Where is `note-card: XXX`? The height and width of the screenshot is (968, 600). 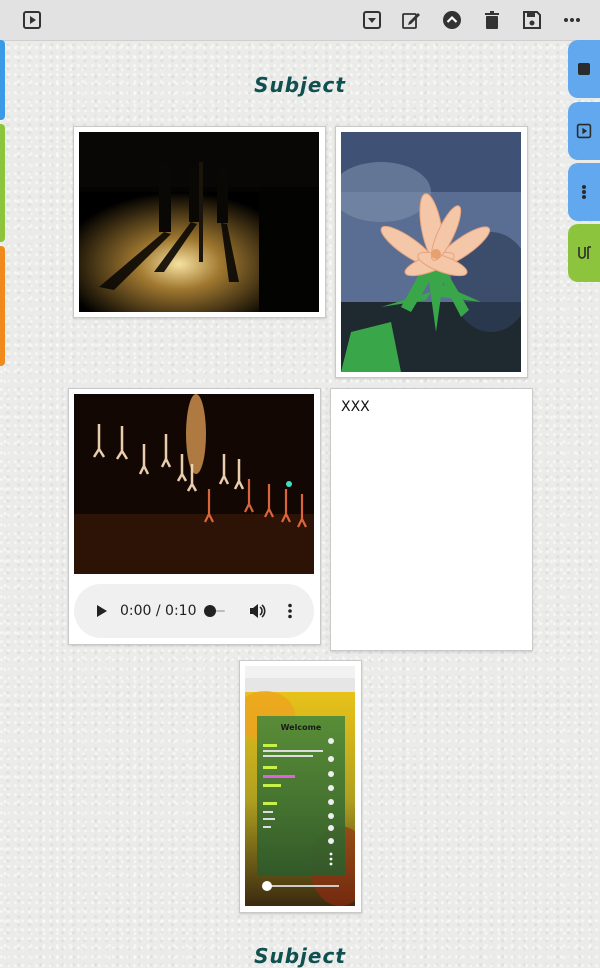 note-card: XXX is located at coordinates (431, 519).